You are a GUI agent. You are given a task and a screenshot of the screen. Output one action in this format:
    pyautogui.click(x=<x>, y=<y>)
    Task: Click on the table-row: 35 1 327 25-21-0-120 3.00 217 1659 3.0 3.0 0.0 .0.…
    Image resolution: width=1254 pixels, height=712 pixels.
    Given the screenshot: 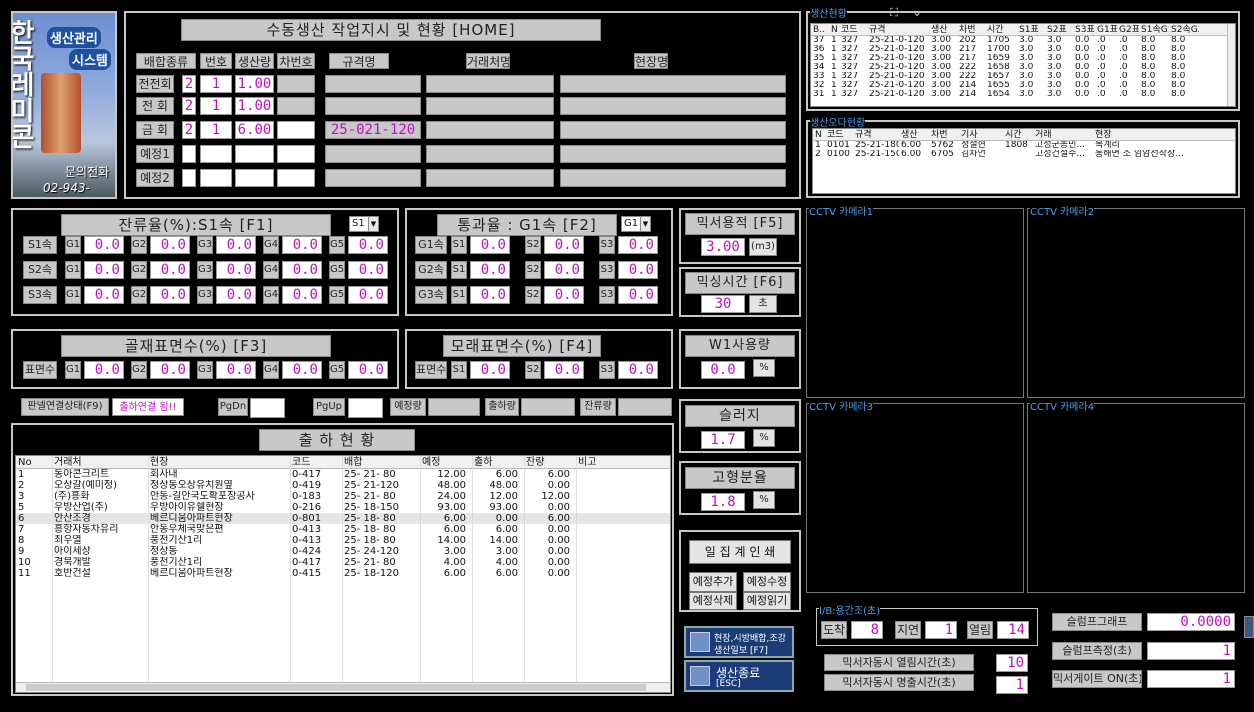 What is the action you would take?
    pyautogui.click(x=1023, y=58)
    